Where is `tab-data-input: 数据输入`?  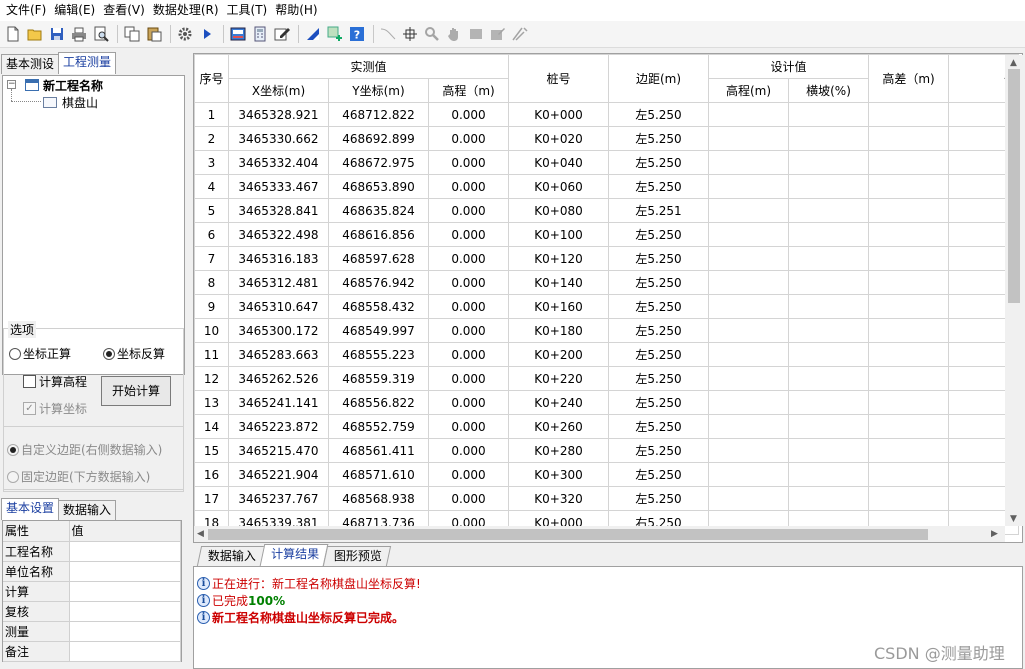
tab-data-input: 数据输入 is located at coordinates (231, 556).